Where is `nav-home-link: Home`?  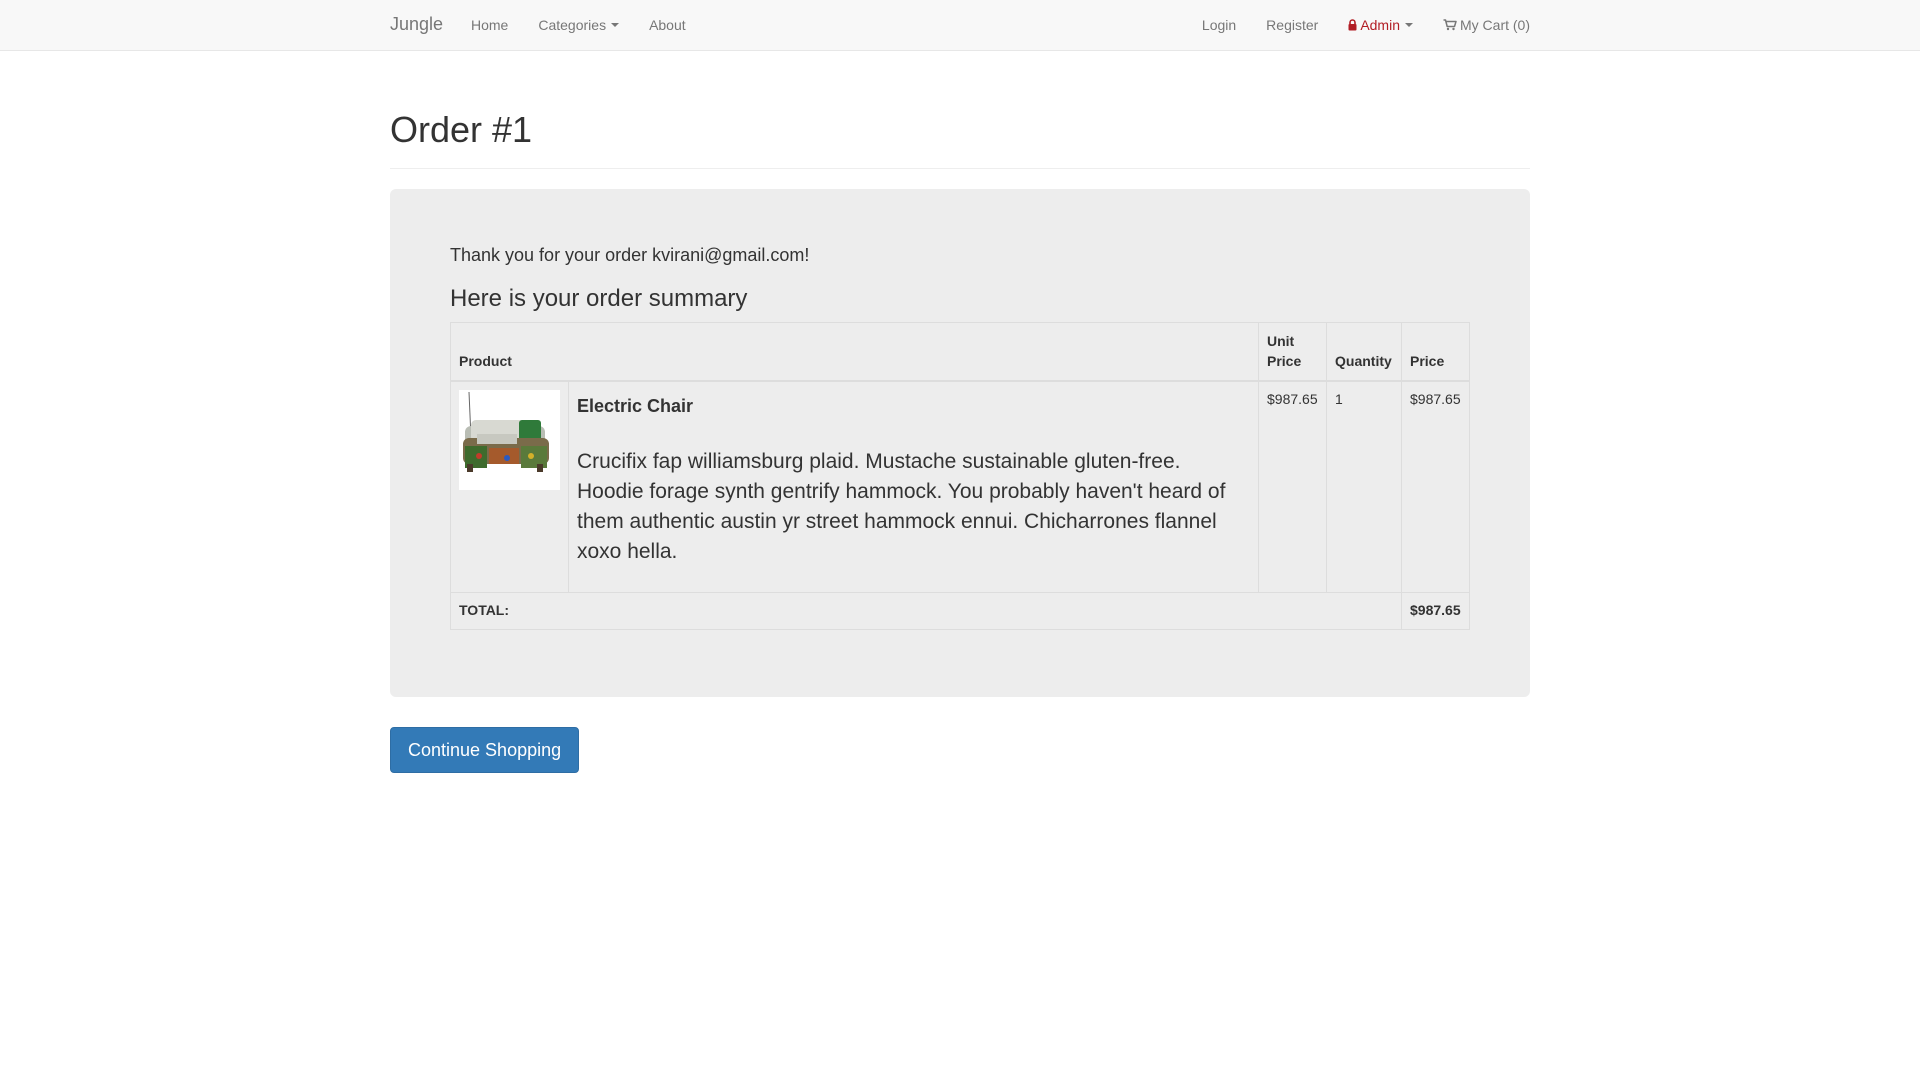 nav-home-link: Home is located at coordinates (489, 25).